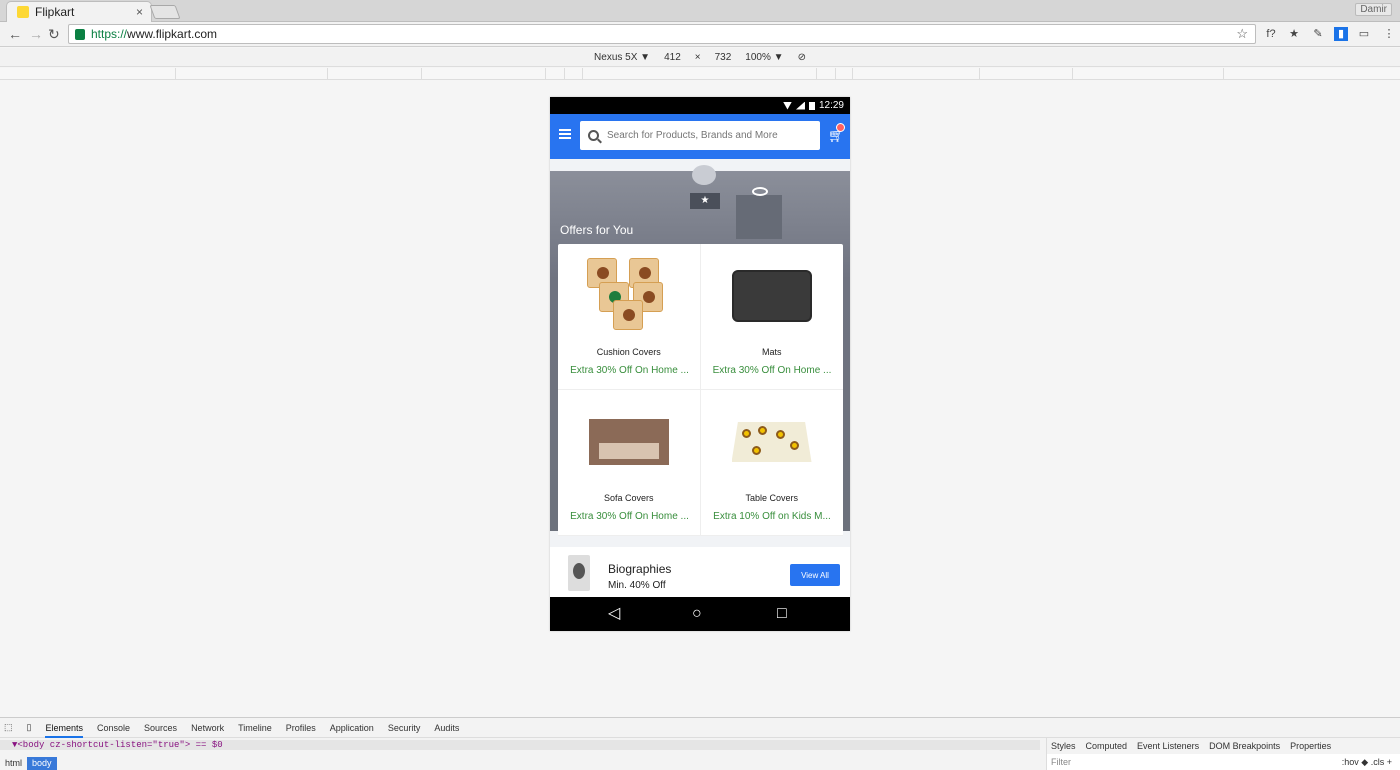  I want to click on tab-title: Flipkart, so click(55, 12).